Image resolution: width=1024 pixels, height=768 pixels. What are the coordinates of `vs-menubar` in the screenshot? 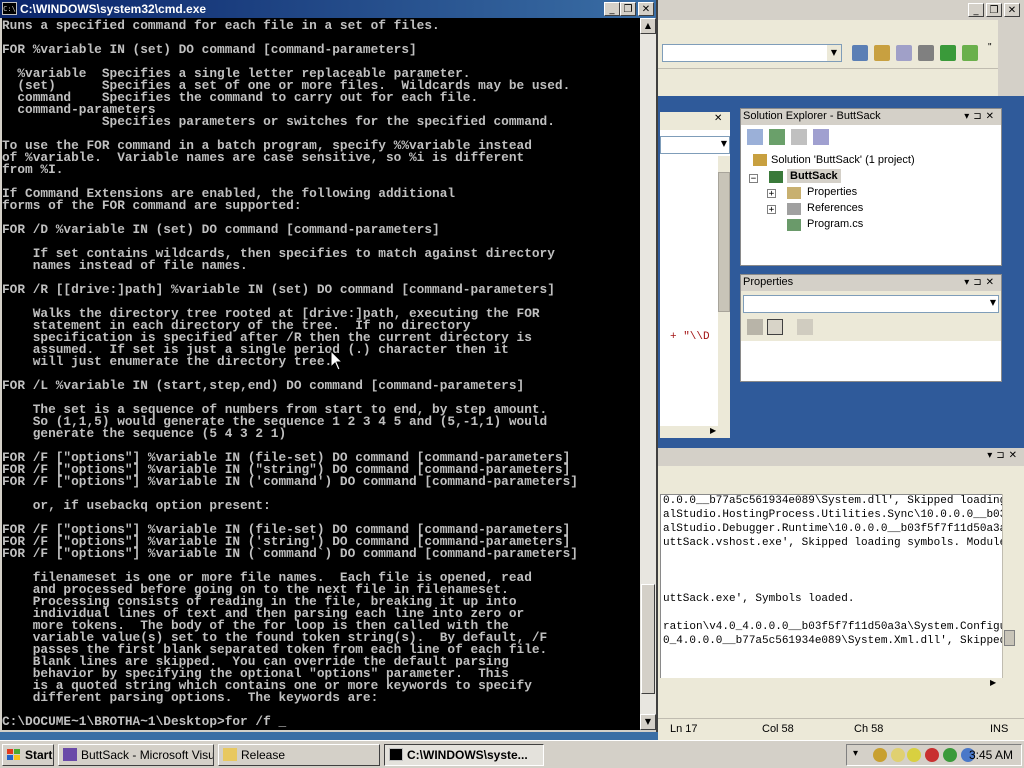 It's located at (841, 29).